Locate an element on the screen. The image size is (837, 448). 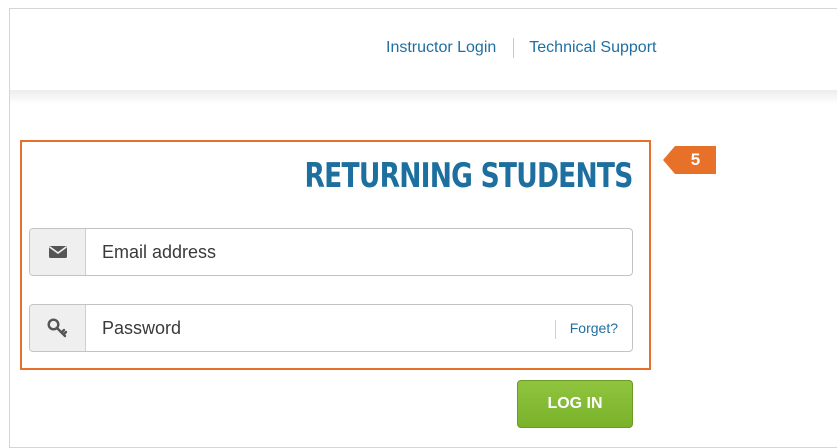
key-icon is located at coordinates (58, 328).